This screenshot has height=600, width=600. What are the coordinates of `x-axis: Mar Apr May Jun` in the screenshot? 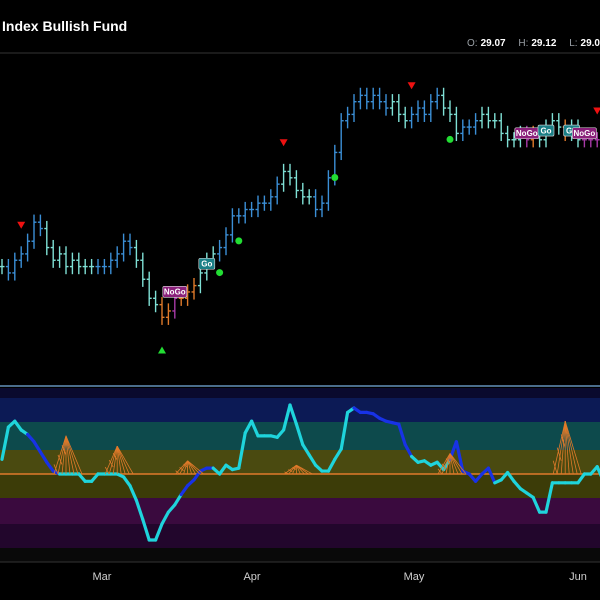 It's located at (340, 577).